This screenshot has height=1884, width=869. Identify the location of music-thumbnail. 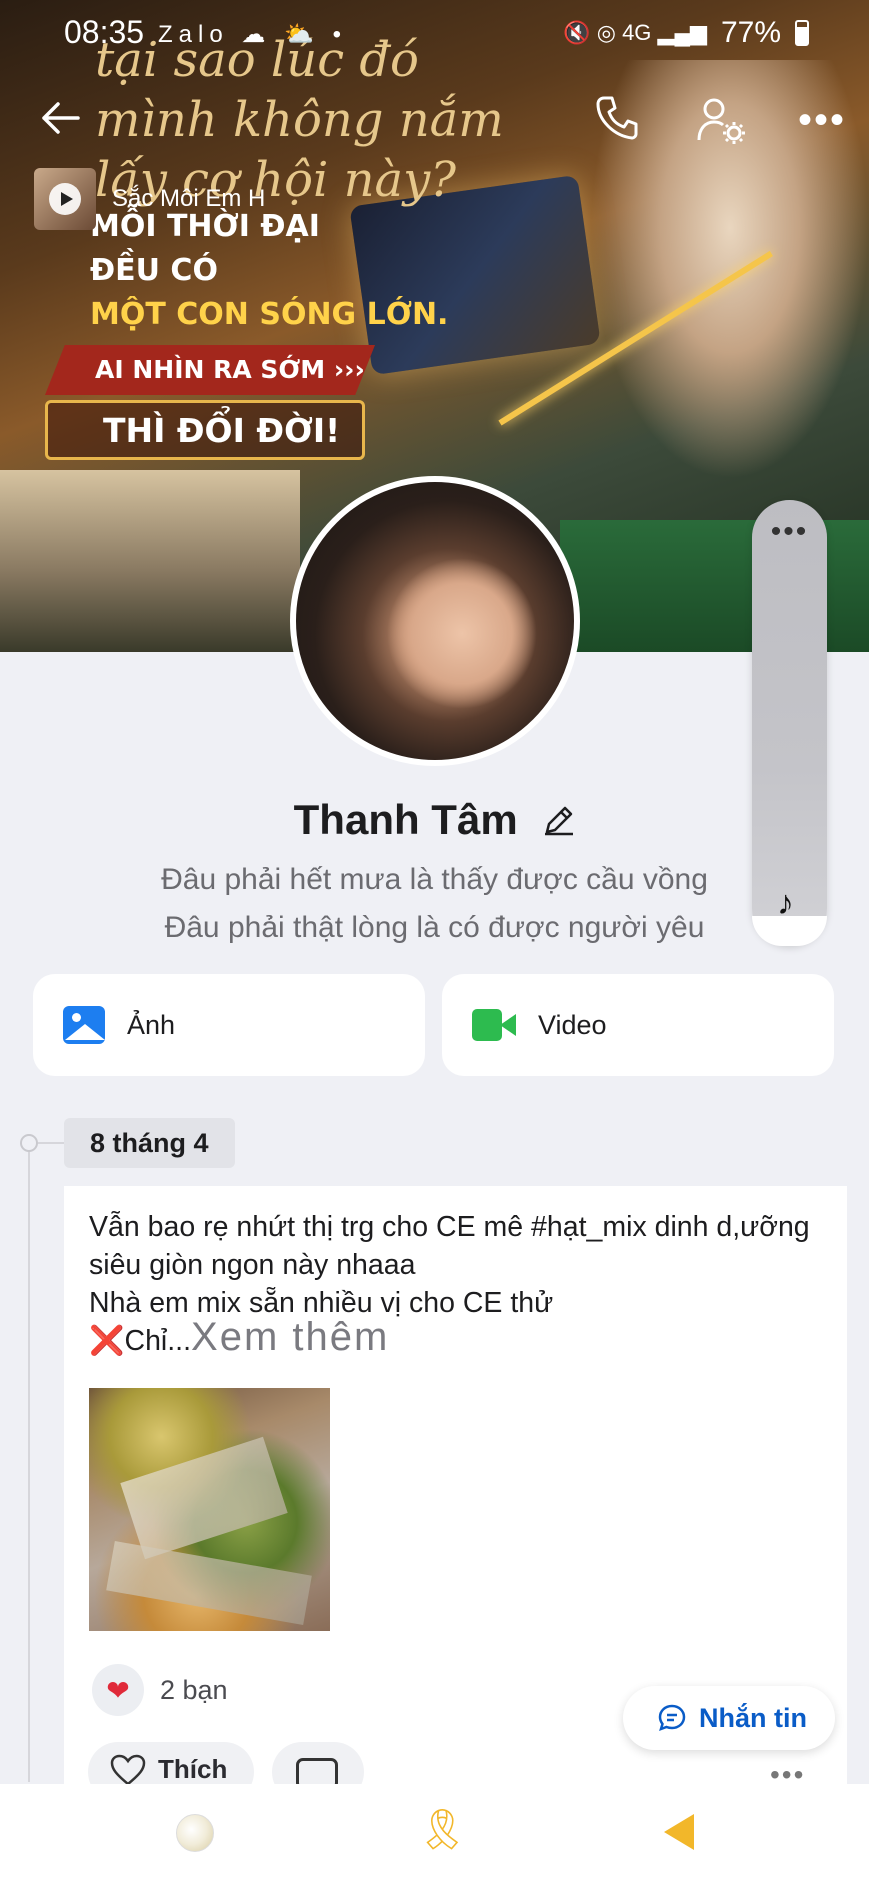
(65, 199).